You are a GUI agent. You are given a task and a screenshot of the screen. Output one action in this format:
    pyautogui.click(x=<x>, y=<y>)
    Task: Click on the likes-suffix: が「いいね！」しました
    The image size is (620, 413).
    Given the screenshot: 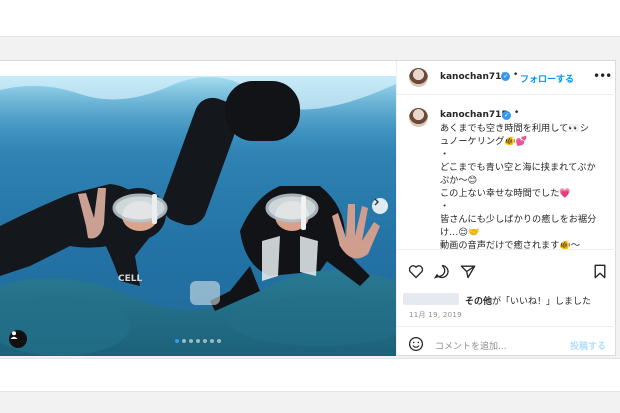 What is the action you would take?
    pyautogui.click(x=542, y=302)
    